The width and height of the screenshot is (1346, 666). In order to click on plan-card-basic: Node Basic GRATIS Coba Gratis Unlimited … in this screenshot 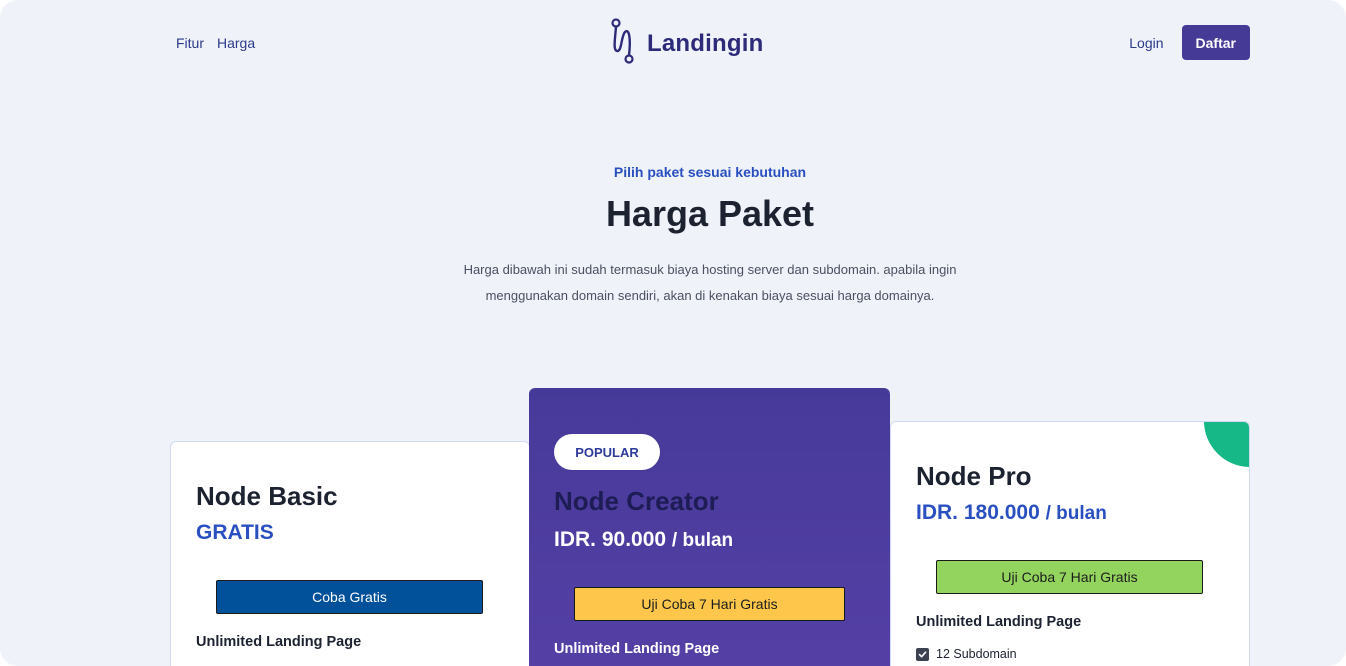, I will do `click(350, 553)`.